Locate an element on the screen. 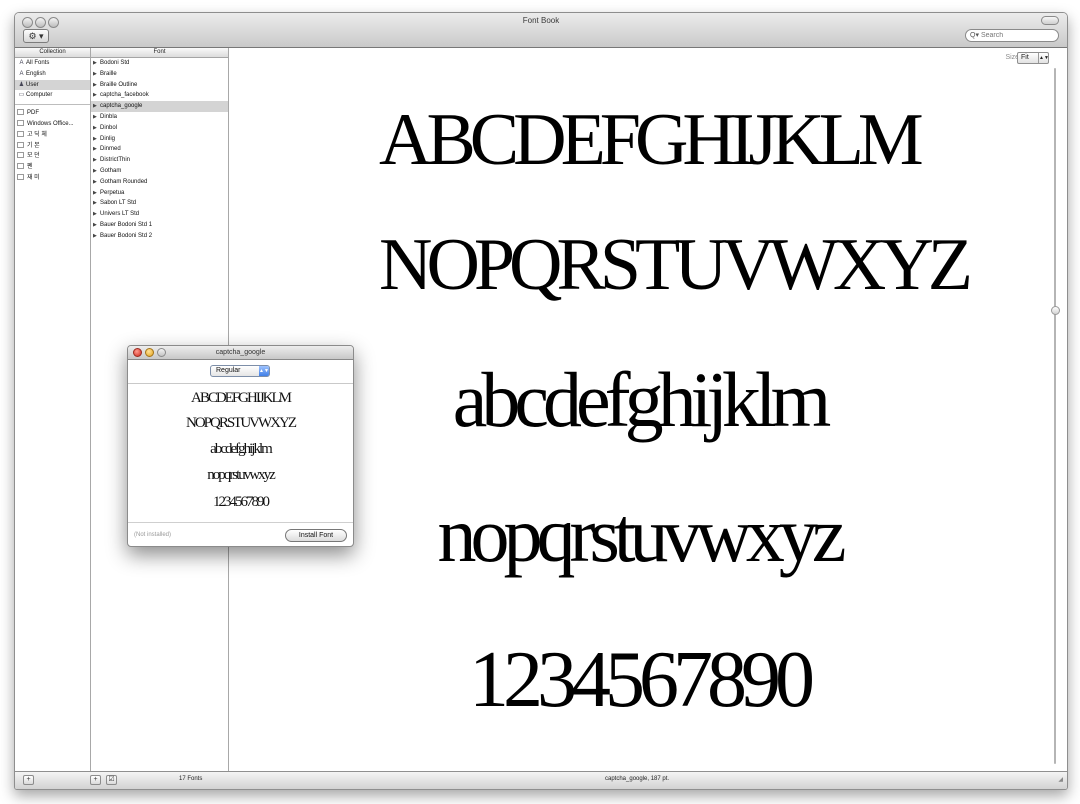  panel-minimize-button is located at coordinates (149, 352).